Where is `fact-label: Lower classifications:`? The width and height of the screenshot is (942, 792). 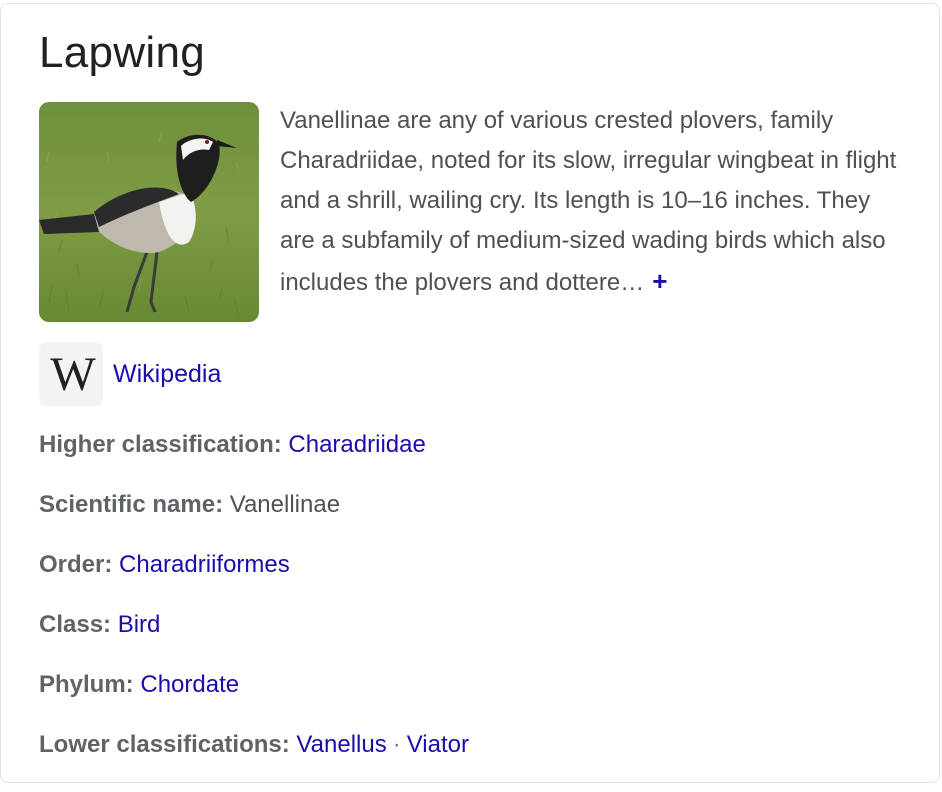
fact-label: Lower classifications: is located at coordinates (164, 744).